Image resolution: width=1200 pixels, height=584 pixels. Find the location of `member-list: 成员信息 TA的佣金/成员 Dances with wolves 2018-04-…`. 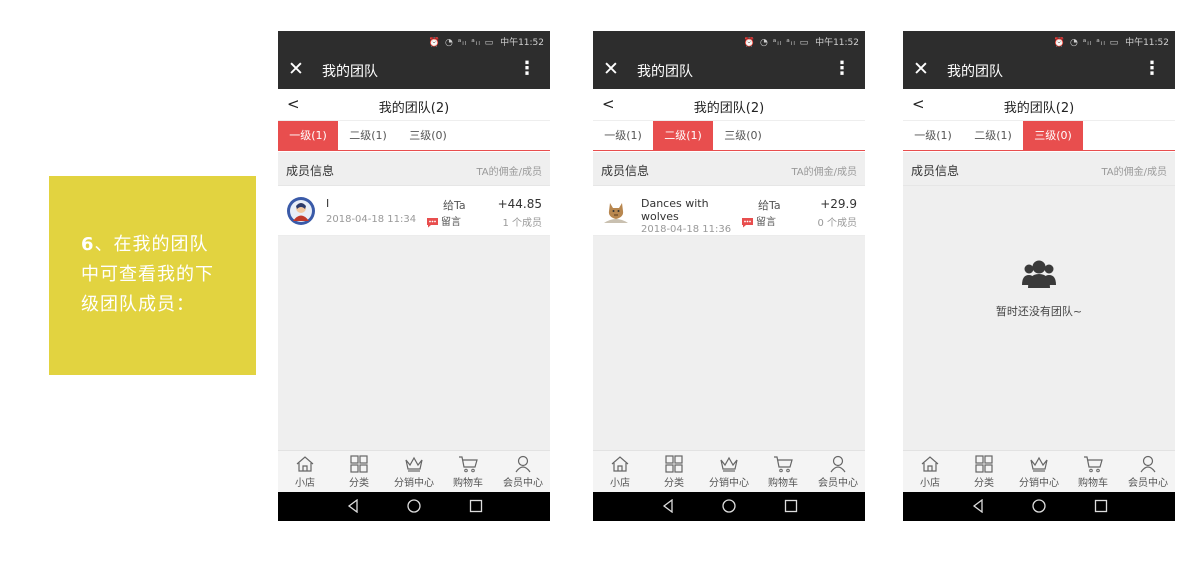

member-list: 成员信息 TA的佣金/成员 Dances with wolves 2018-04-… is located at coordinates (729, 301).